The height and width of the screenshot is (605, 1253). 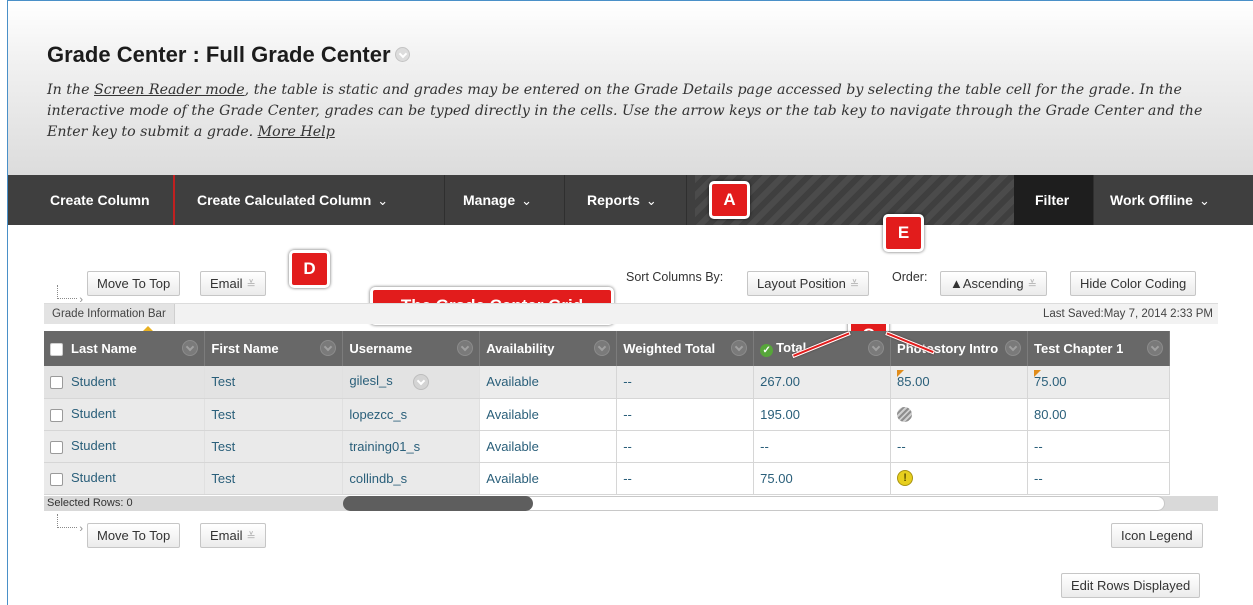 What do you see at coordinates (959, 414) in the screenshot?
I see `photostory-intro-cell` at bounding box center [959, 414].